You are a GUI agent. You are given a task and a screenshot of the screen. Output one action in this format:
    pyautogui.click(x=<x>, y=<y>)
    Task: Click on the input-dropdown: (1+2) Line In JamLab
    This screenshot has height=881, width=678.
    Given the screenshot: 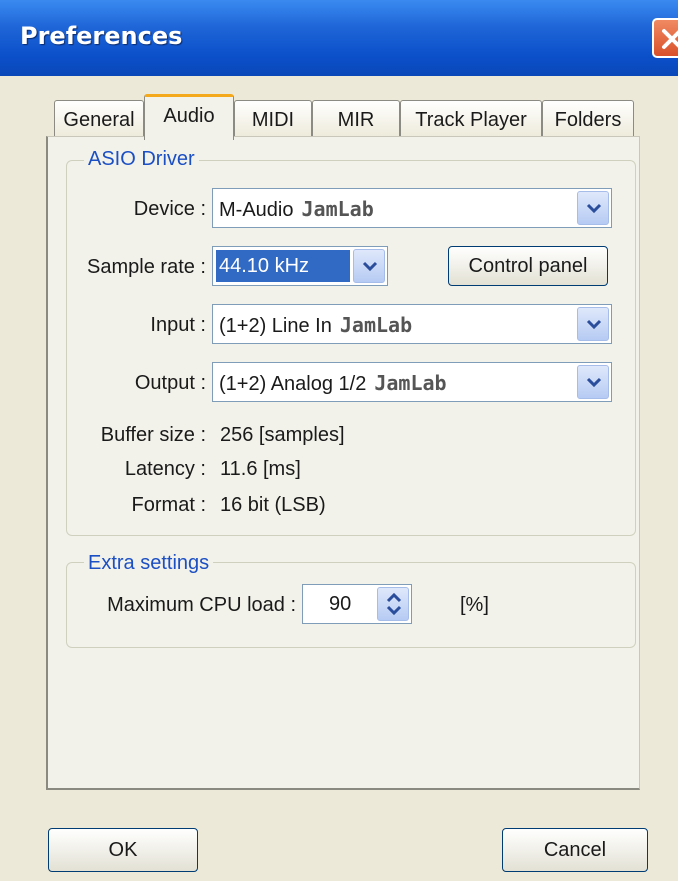 What is the action you would take?
    pyautogui.click(x=412, y=324)
    